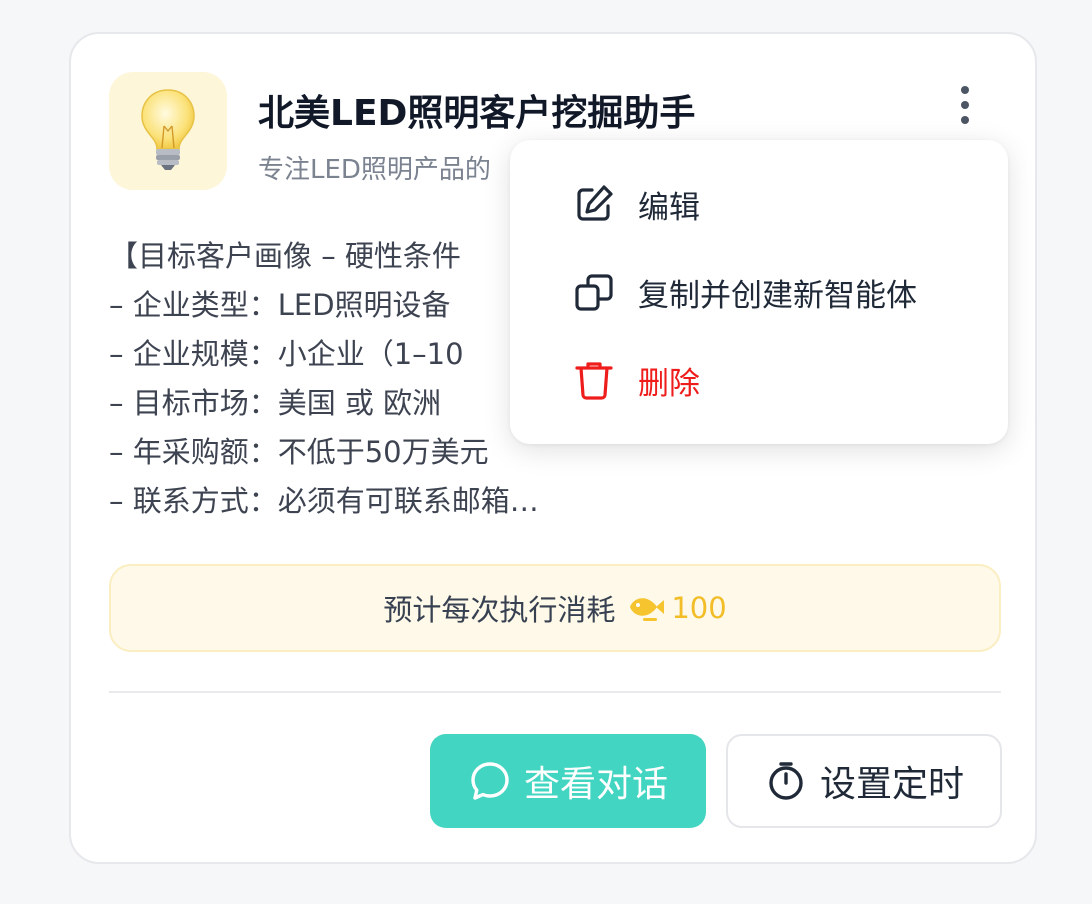 The height and width of the screenshot is (904, 1092). Describe the element at coordinates (499, 610) in the screenshot. I see `cost-label: 预计每次执行消耗` at that location.